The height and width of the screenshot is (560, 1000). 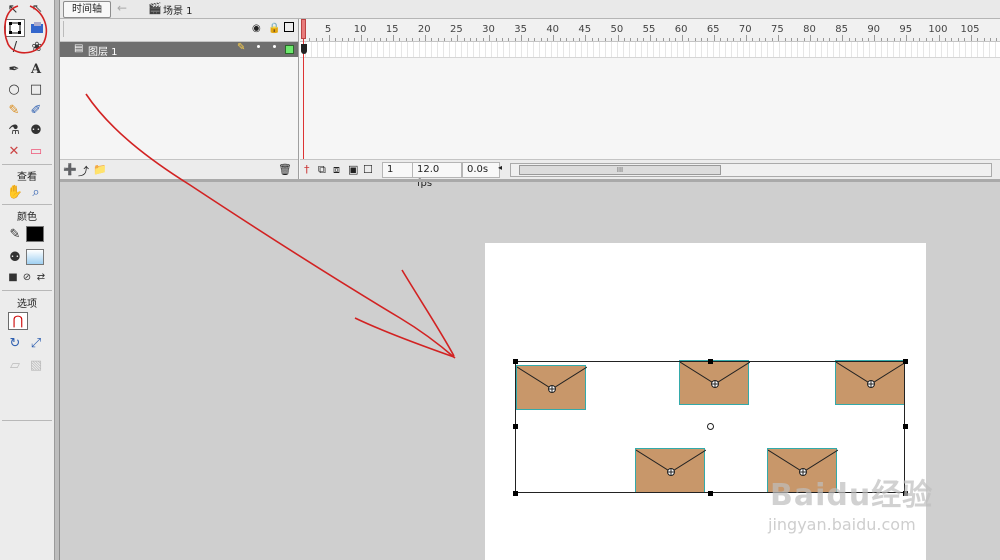 What do you see at coordinates (289, 49) in the screenshot?
I see `layer-outline-color` at bounding box center [289, 49].